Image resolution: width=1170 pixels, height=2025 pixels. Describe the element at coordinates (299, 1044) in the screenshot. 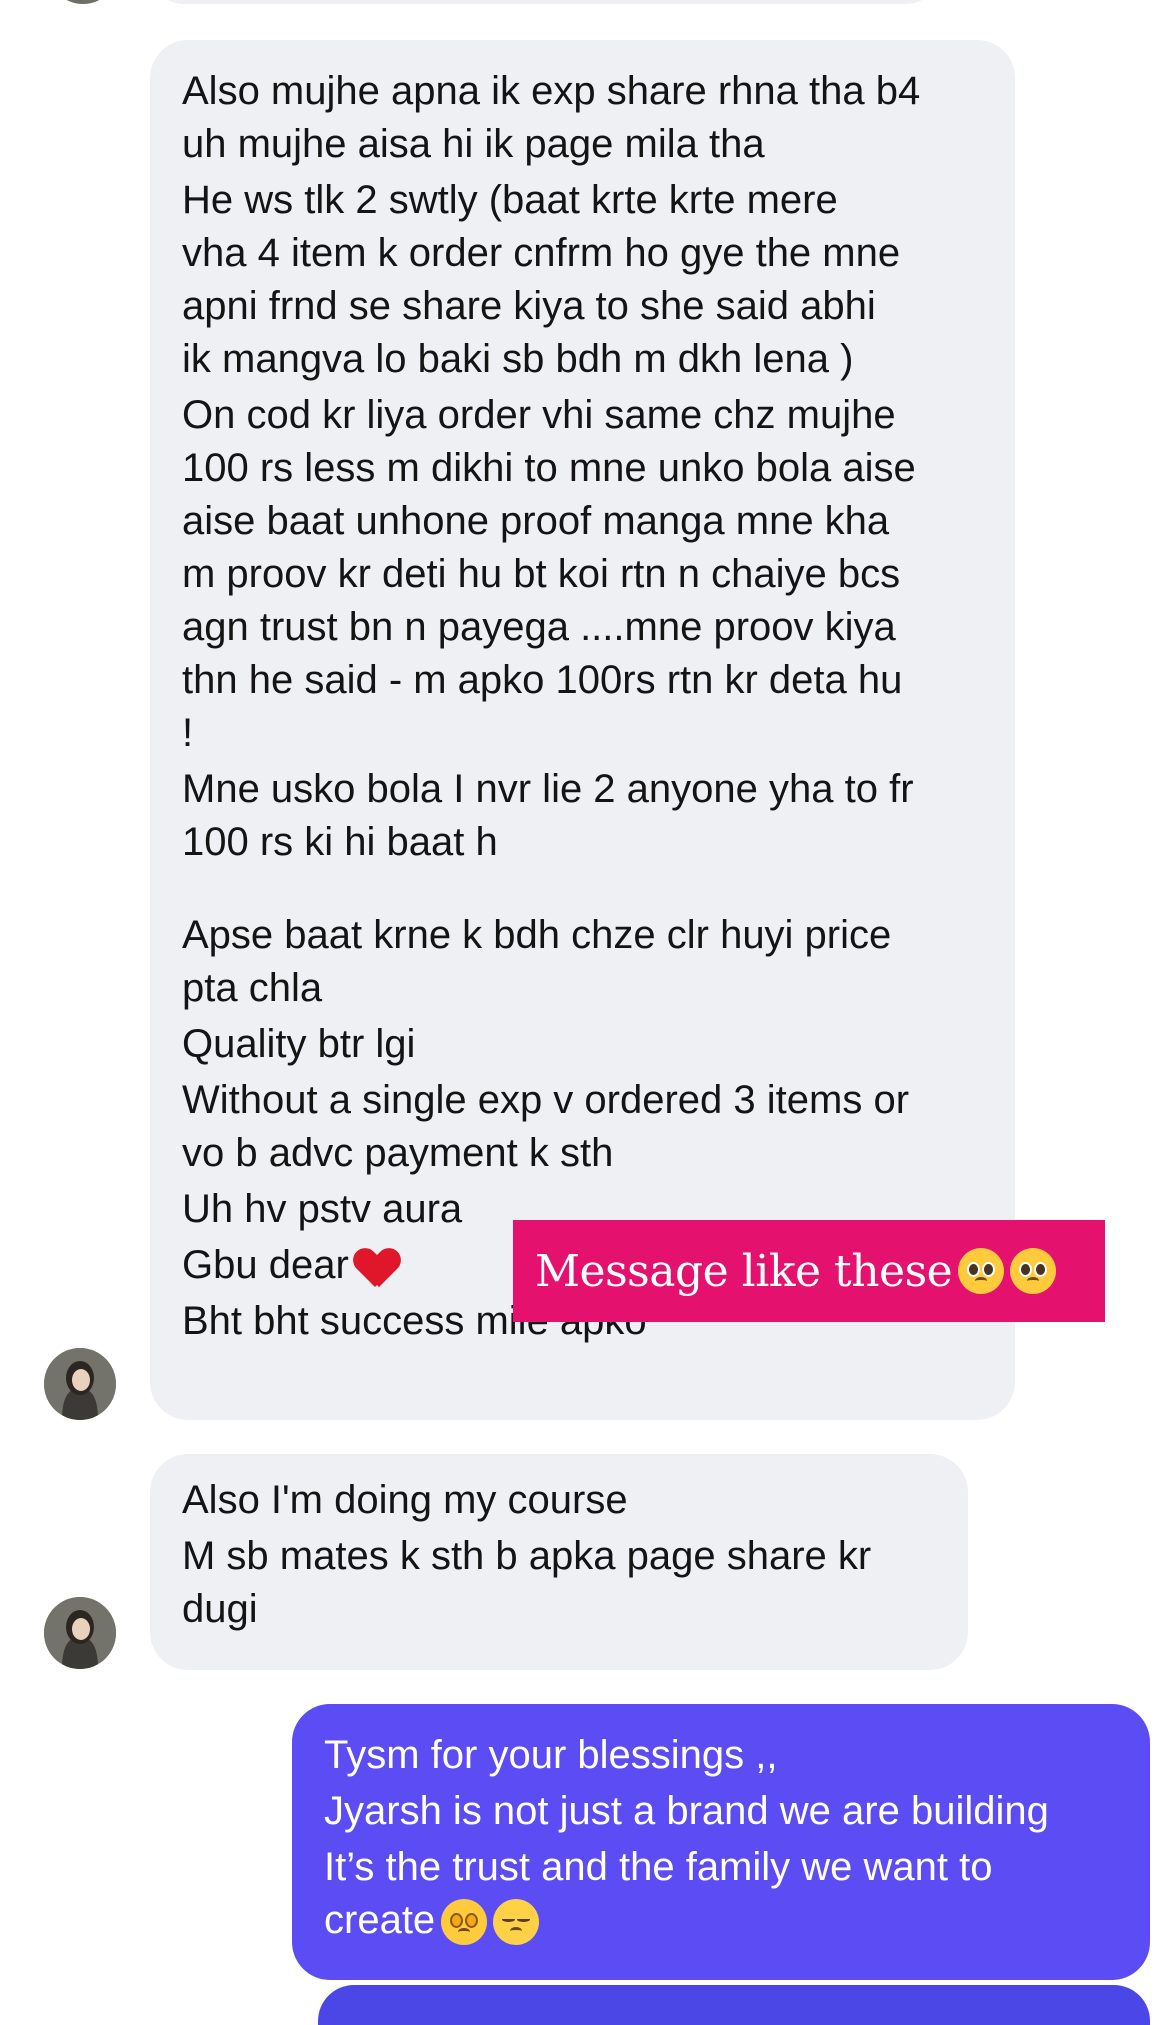

I see `message-line: Quality btr lgi` at that location.